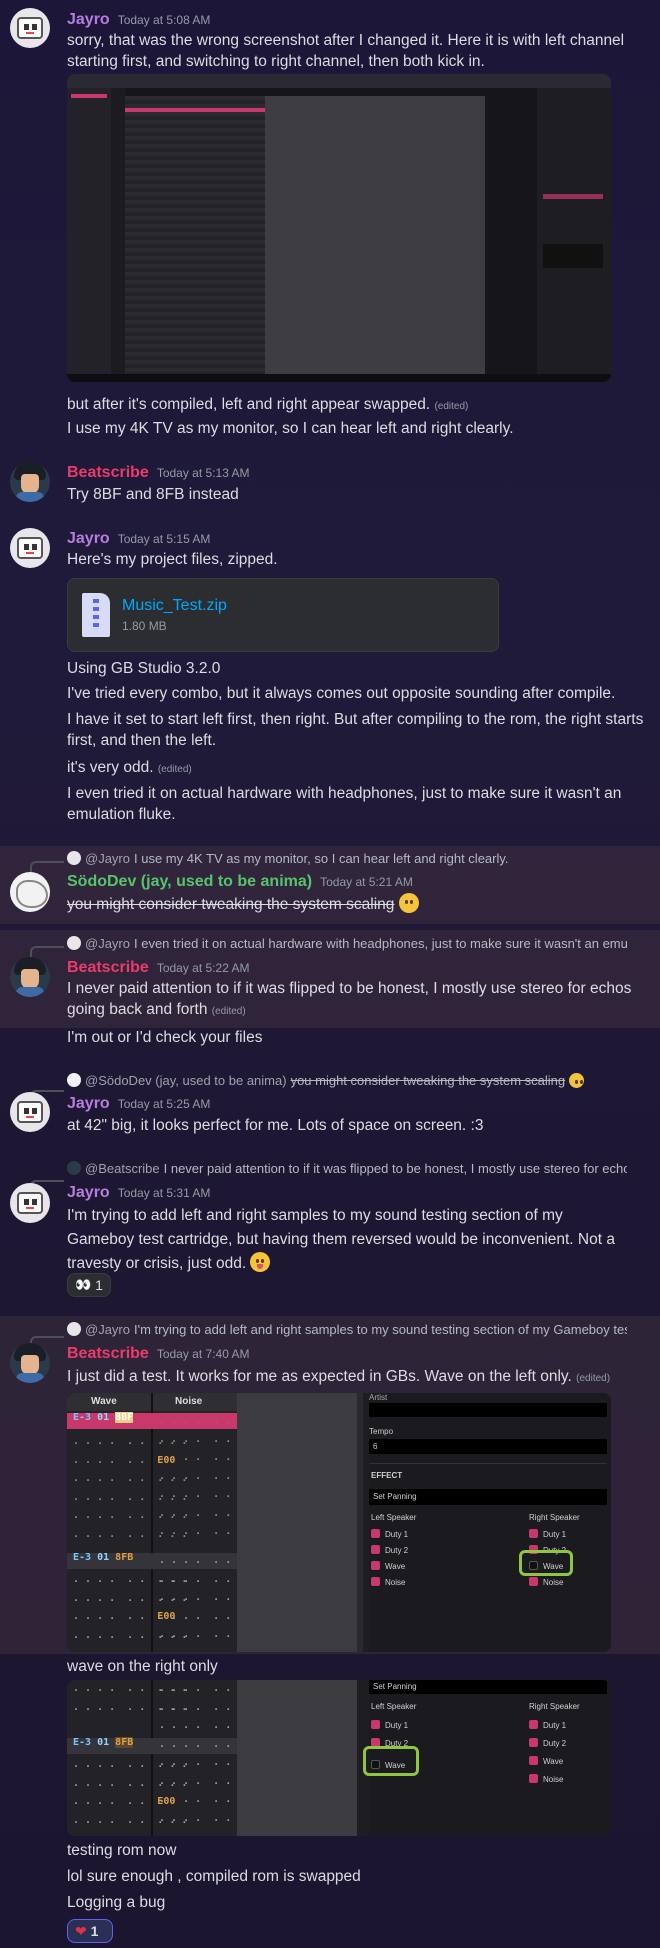  What do you see at coordinates (260, 1262) in the screenshot?
I see `tongue-face-emoji` at bounding box center [260, 1262].